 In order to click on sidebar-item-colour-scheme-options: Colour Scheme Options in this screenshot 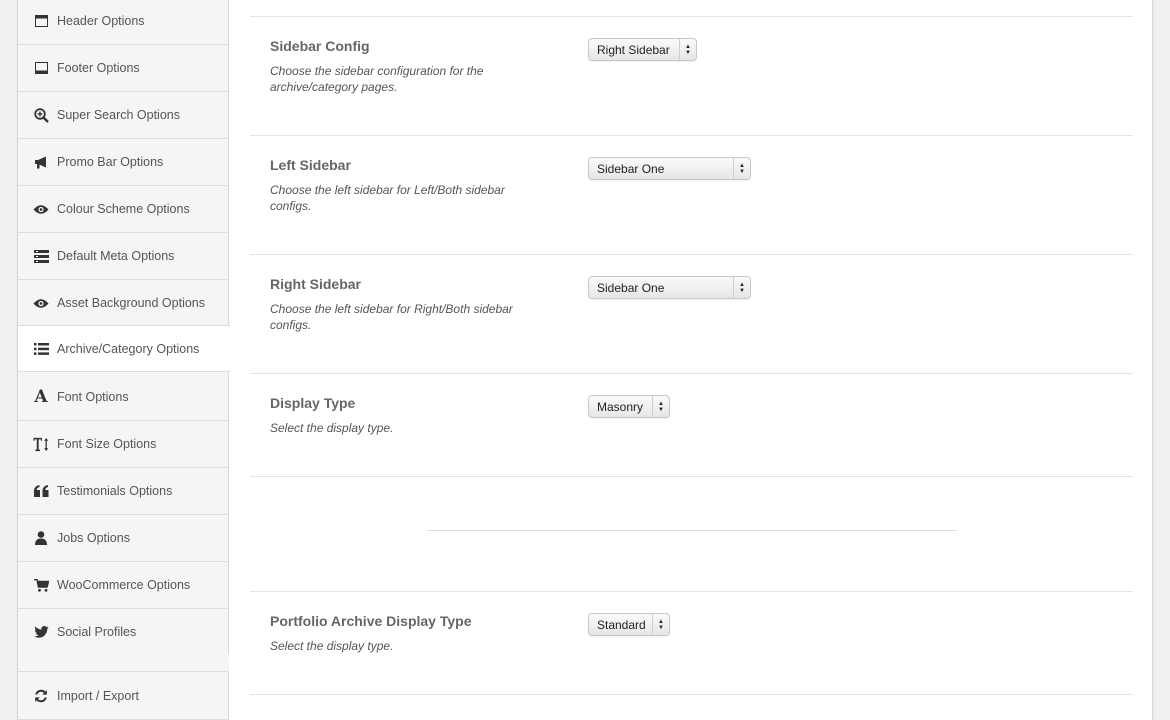, I will do `click(123, 209)`.